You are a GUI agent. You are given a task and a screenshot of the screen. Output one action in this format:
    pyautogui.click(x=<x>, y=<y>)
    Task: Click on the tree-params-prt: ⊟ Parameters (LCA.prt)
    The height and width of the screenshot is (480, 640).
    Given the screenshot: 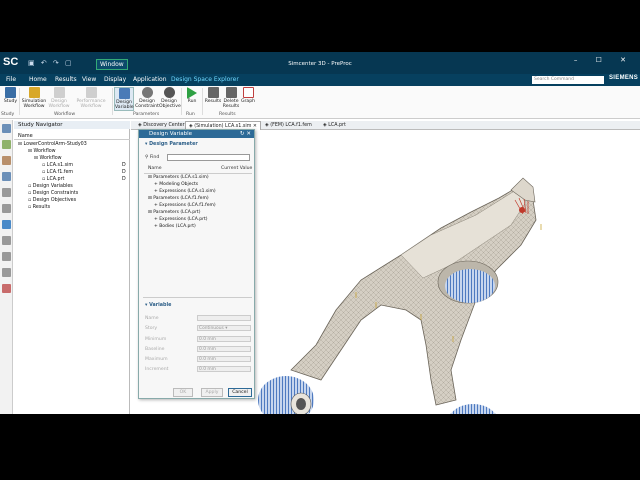 What is the action you would take?
    pyautogui.click(x=174, y=213)
    